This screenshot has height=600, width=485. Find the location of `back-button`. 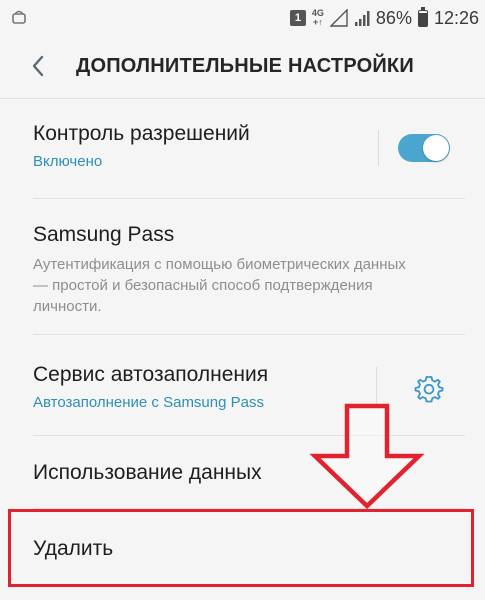

back-button is located at coordinates (38, 66).